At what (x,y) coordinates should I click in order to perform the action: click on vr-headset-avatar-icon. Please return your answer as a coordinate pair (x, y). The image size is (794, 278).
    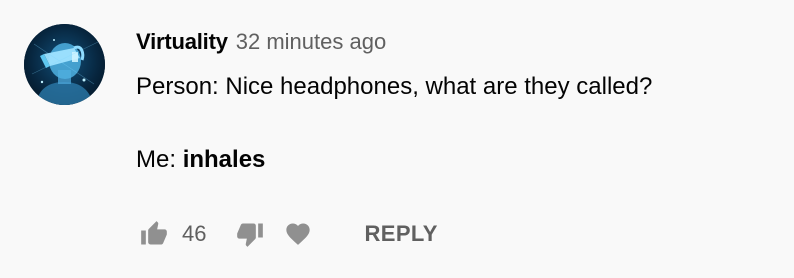
    Looking at the image, I should click on (64, 64).